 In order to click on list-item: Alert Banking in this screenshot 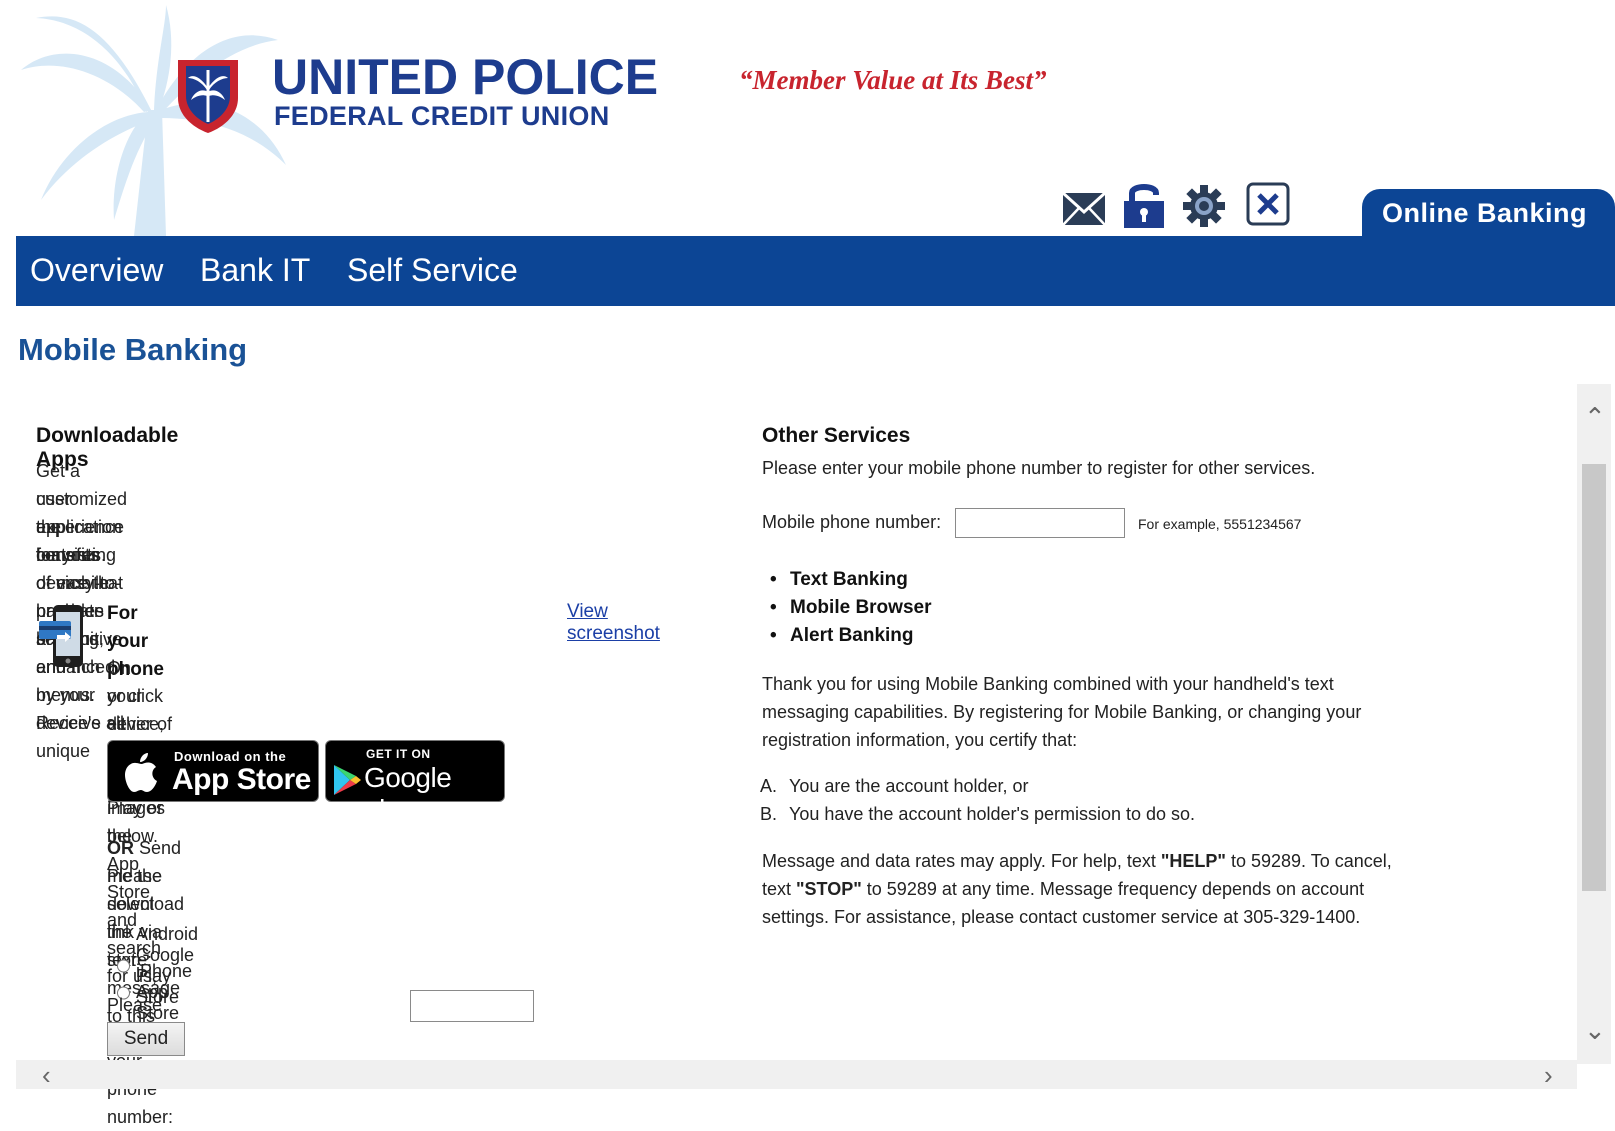, I will do `click(850, 636)`.